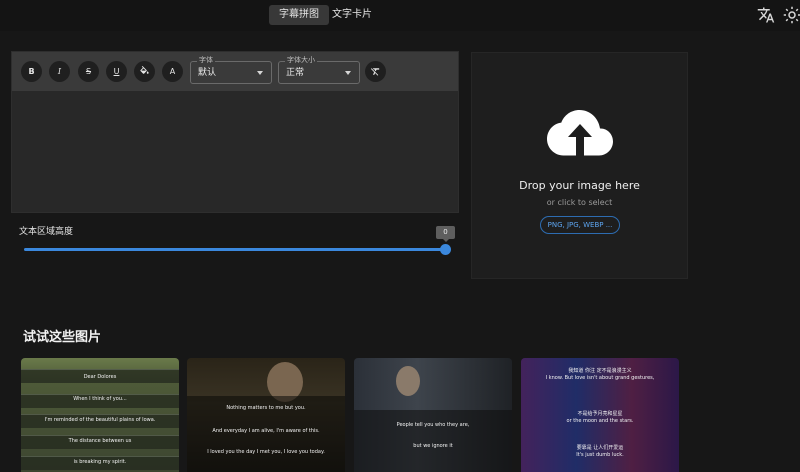 The image size is (800, 472). What do you see at coordinates (100, 441) in the screenshot?
I see `sample-caption: The distance between us` at bounding box center [100, 441].